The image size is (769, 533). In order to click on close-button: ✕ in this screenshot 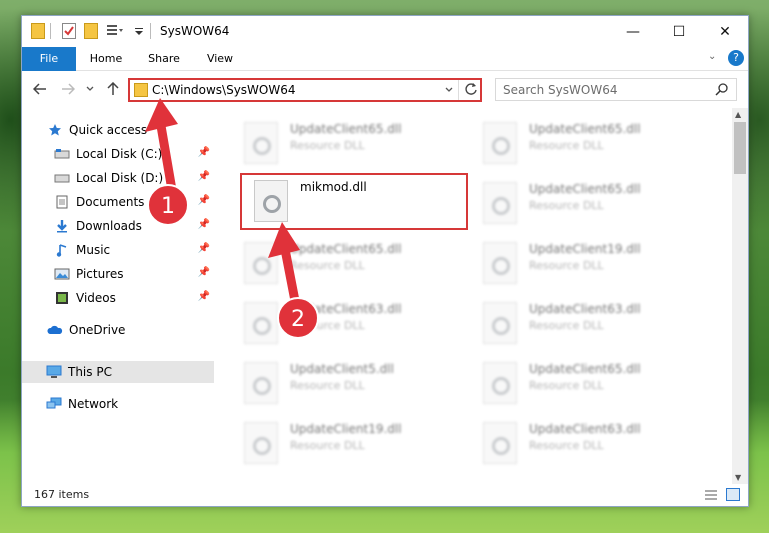, I will do `click(725, 31)`.